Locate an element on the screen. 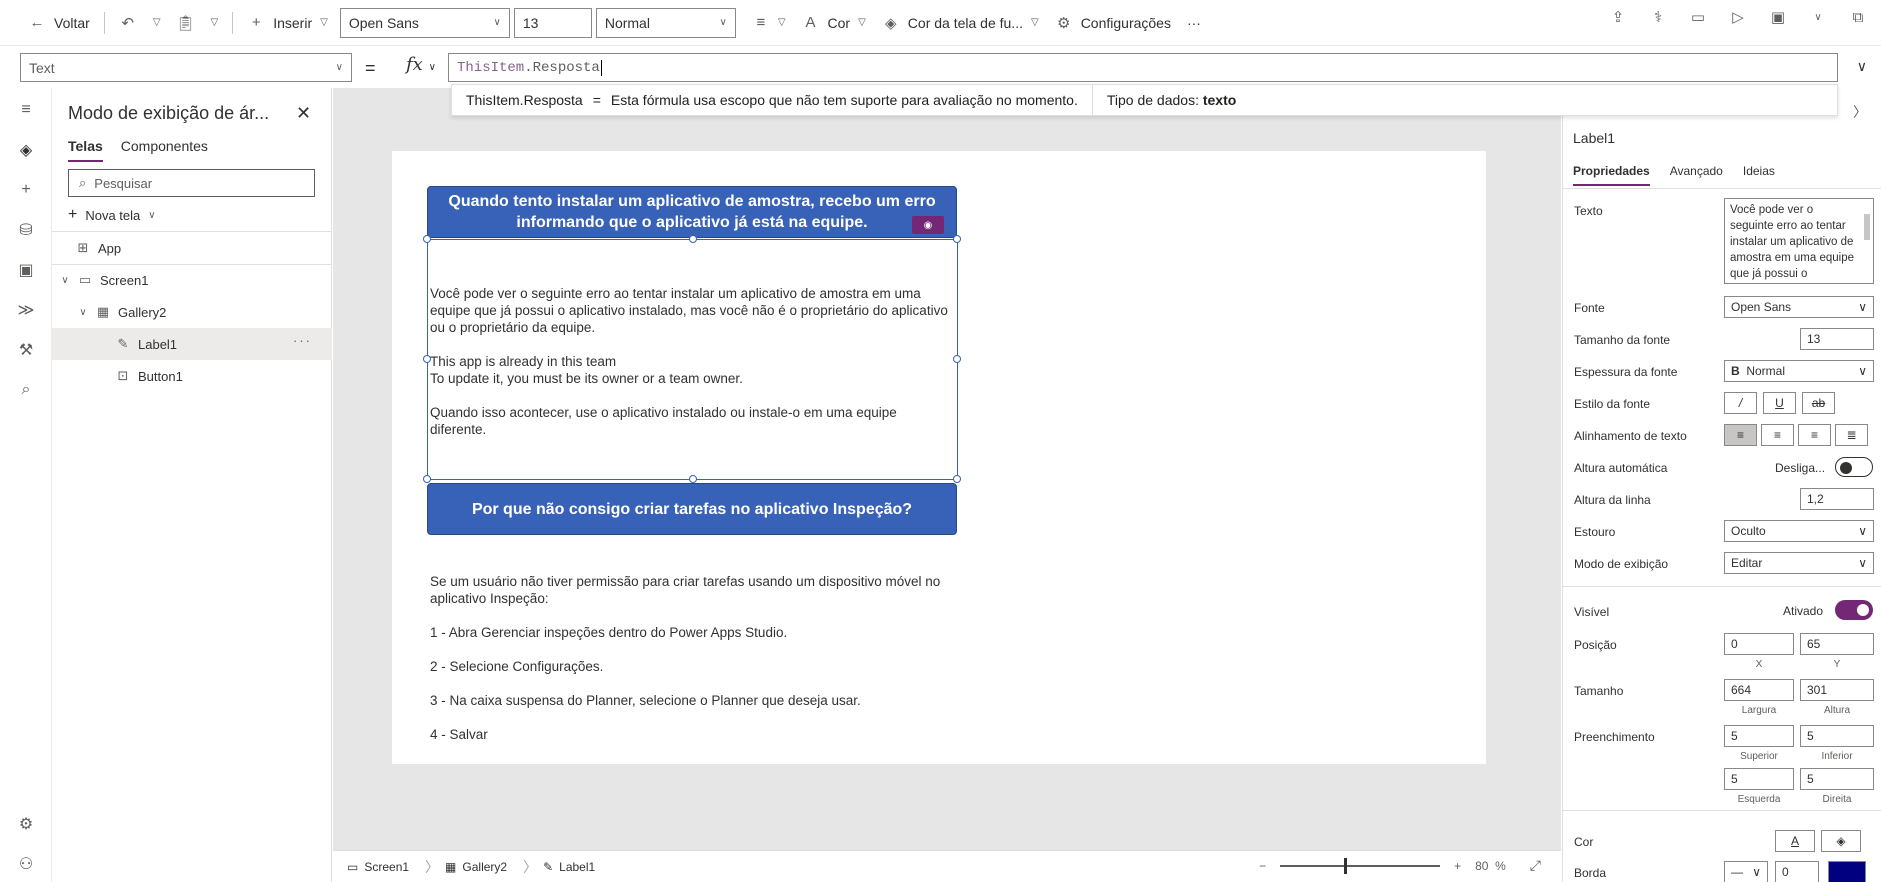 The height and width of the screenshot is (882, 1881). font-select: Open Sans ∨ is located at coordinates (424, 22).